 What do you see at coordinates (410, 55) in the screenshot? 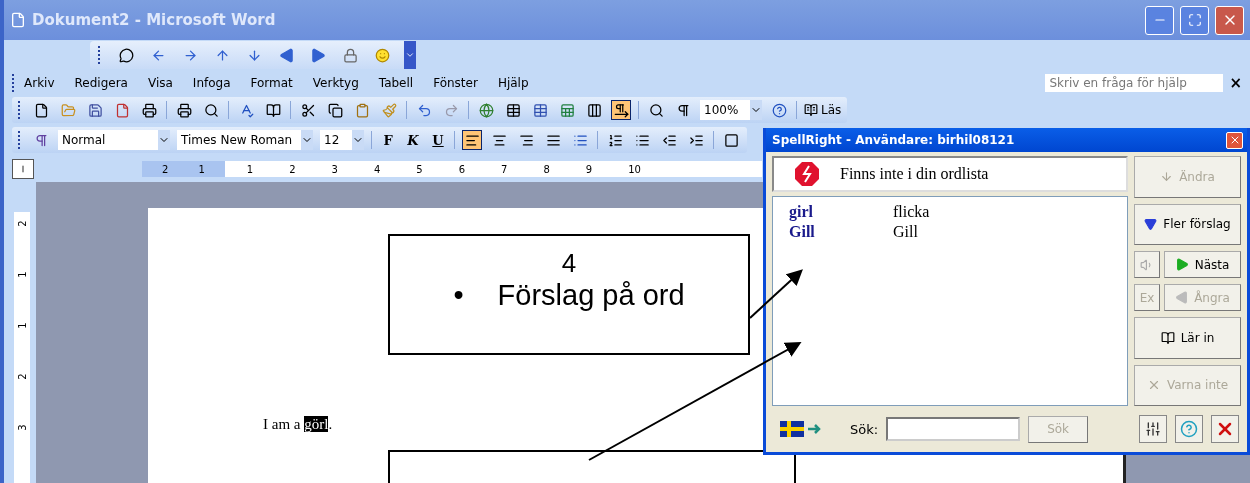
I see `chevron-icon` at bounding box center [410, 55].